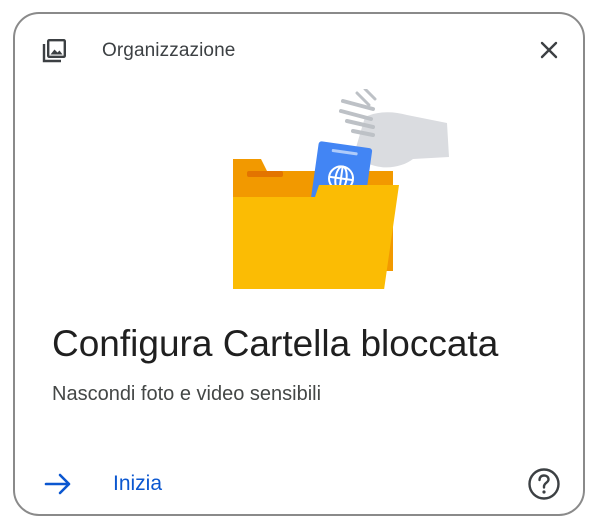  I want to click on close-icon, so click(549, 50).